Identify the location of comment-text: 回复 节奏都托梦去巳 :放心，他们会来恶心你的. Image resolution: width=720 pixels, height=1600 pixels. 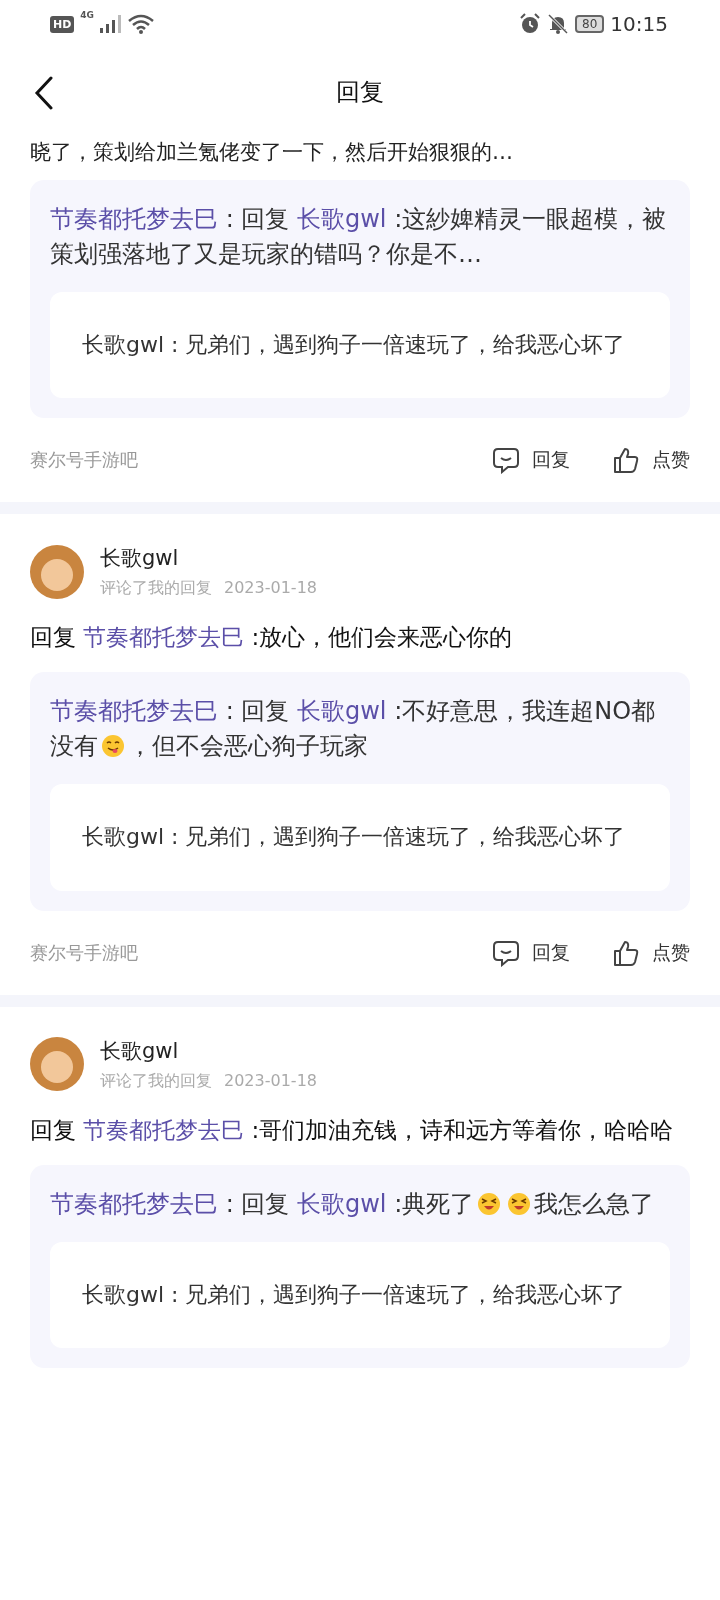
(272, 638).